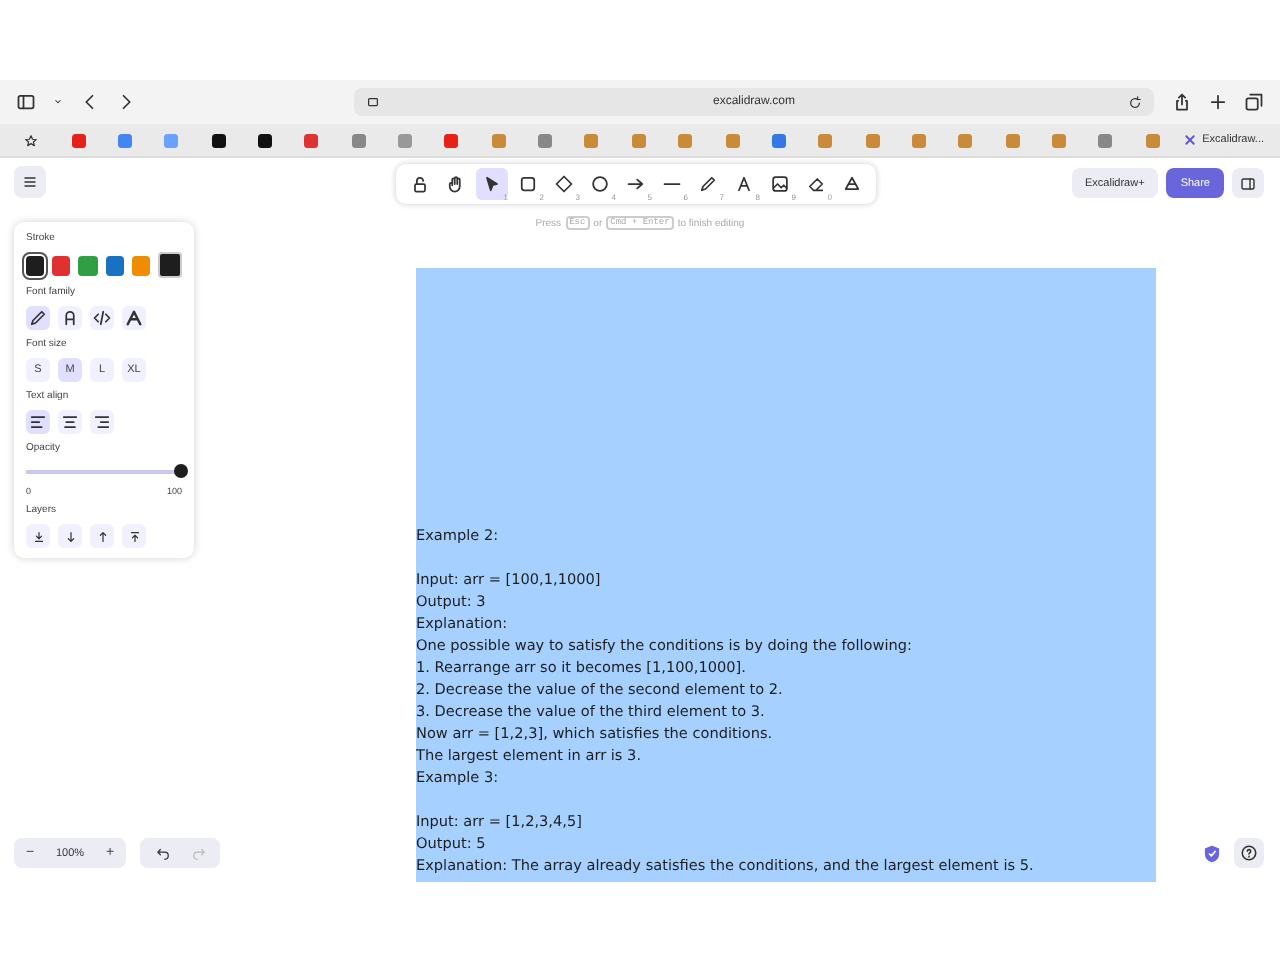 The image size is (1280, 960). What do you see at coordinates (600, 184) in the screenshot?
I see `circle-icon` at bounding box center [600, 184].